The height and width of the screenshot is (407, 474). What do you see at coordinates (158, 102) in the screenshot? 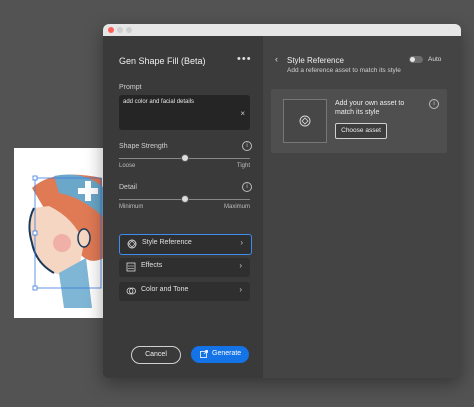
I see `prompt-text: add color and facial details` at bounding box center [158, 102].